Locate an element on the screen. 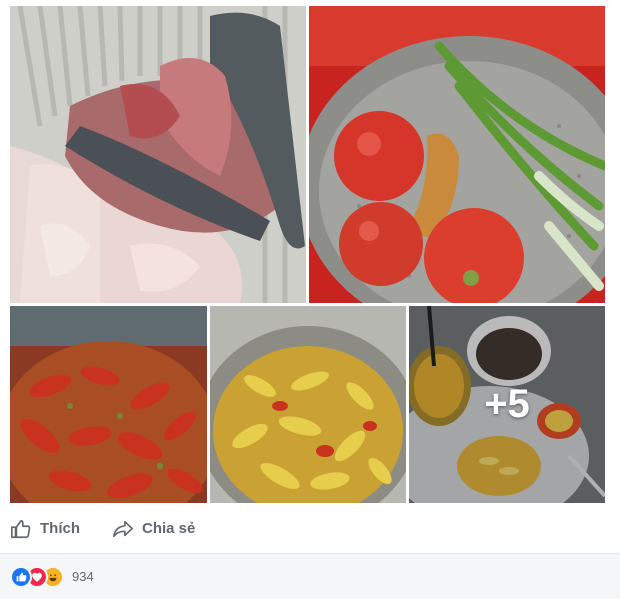  like-button: Thích is located at coordinates (45, 528).